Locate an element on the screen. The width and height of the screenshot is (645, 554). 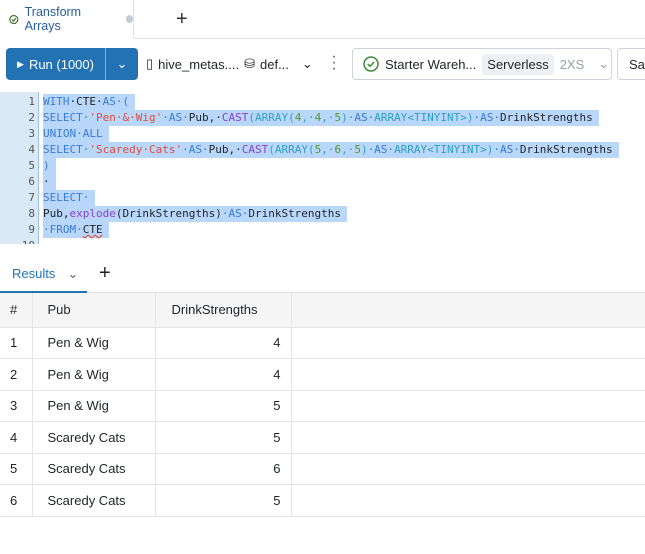
code-text: ) is located at coordinates (49, 166).